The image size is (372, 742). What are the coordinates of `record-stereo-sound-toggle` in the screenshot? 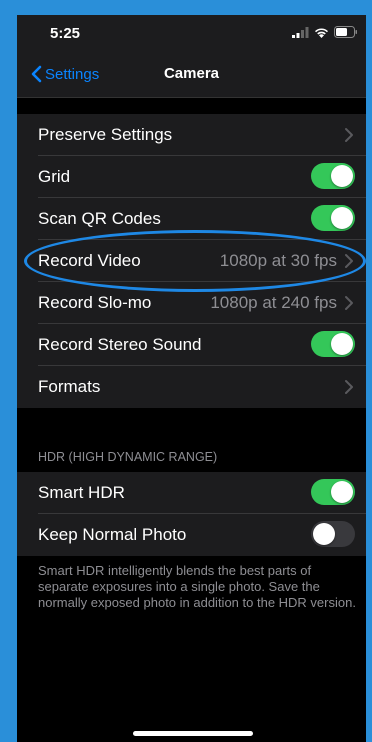 It's located at (333, 344).